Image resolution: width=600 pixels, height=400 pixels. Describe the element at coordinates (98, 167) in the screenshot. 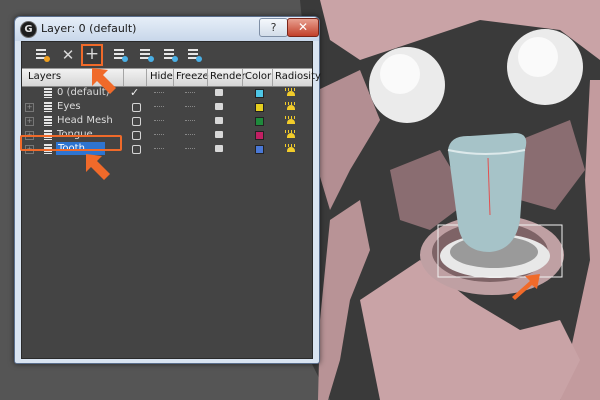

I see `arrow-to-tooth-layer-icon` at that location.